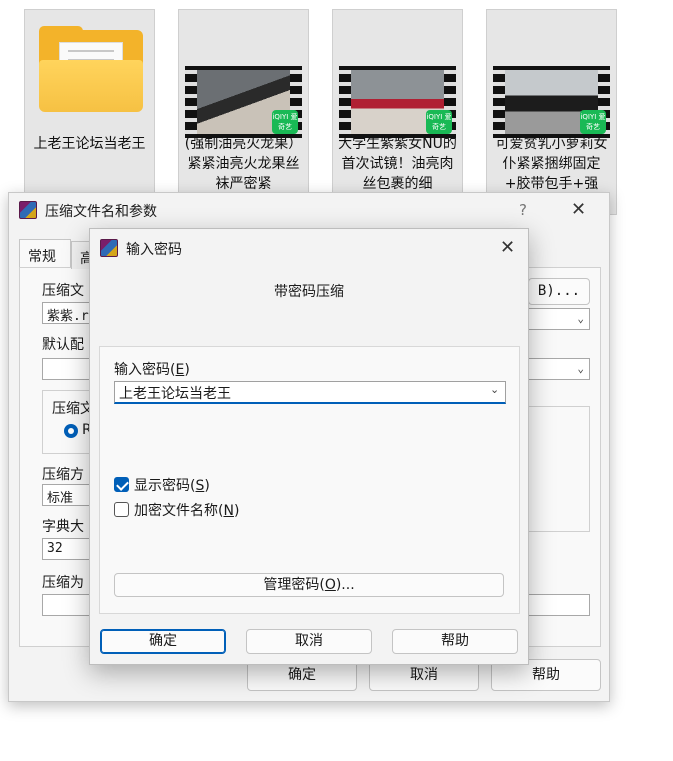 Image resolution: width=673 pixels, height=761 pixels. Describe the element at coordinates (154, 250) in the screenshot. I see `dialog-title: 输入密码` at that location.